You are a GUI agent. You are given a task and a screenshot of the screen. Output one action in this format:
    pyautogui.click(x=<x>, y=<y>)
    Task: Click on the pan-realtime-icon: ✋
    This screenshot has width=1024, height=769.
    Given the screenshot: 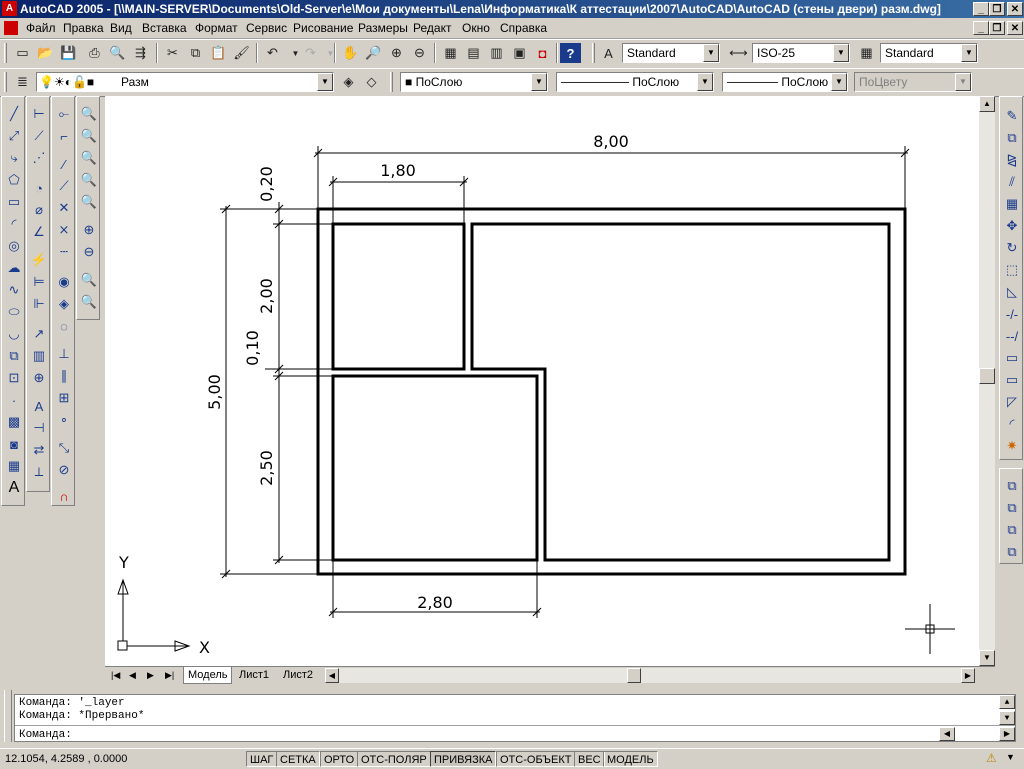 What is the action you would take?
    pyautogui.click(x=350, y=53)
    